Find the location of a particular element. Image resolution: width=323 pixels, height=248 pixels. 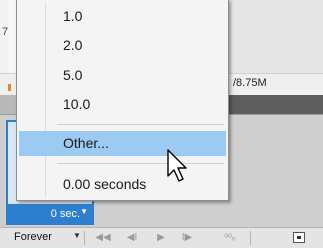

menu-item-2-0: 2.0 is located at coordinates (122, 45).